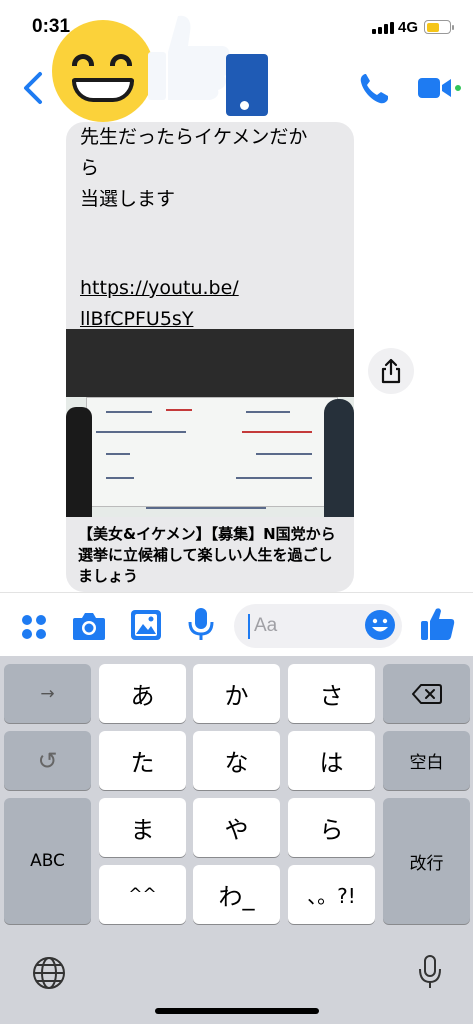 This screenshot has width=473, height=1024. What do you see at coordinates (146, 627) in the screenshot?
I see `image-icon` at bounding box center [146, 627].